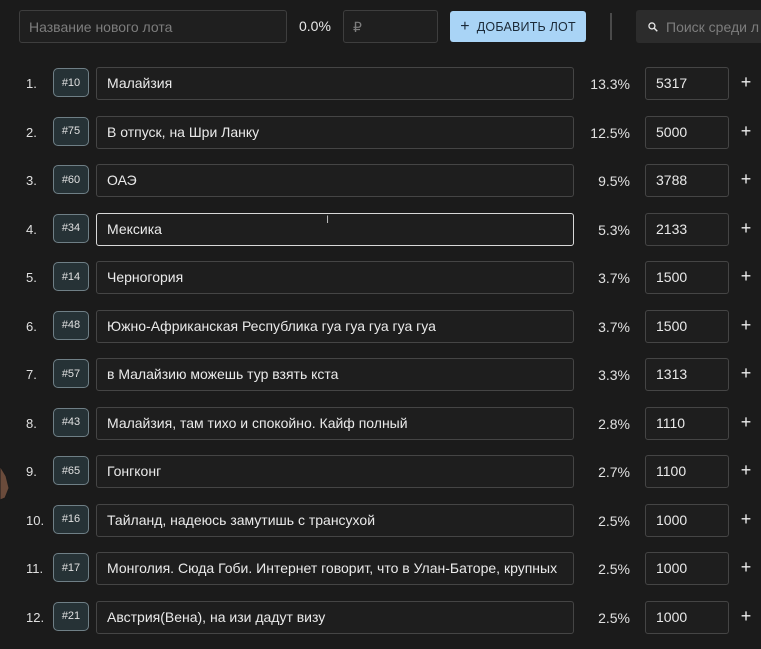 This screenshot has height=649, width=761. What do you see at coordinates (31, 277) in the screenshot?
I see `lot-index: 5.` at bounding box center [31, 277].